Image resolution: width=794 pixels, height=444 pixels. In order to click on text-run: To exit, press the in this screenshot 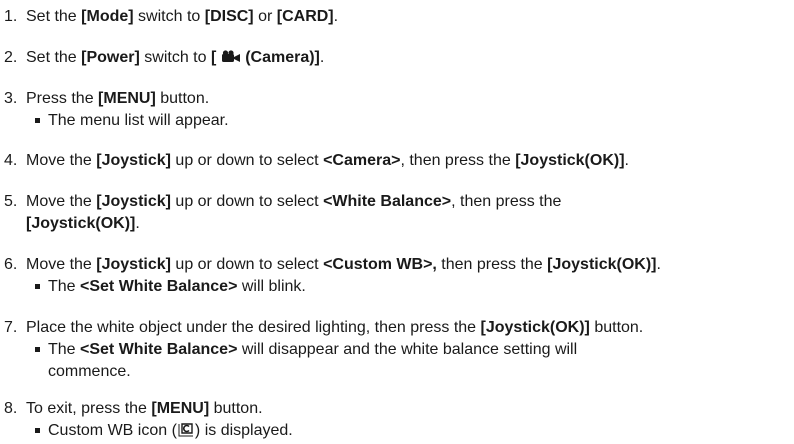, I will do `click(89, 408)`.